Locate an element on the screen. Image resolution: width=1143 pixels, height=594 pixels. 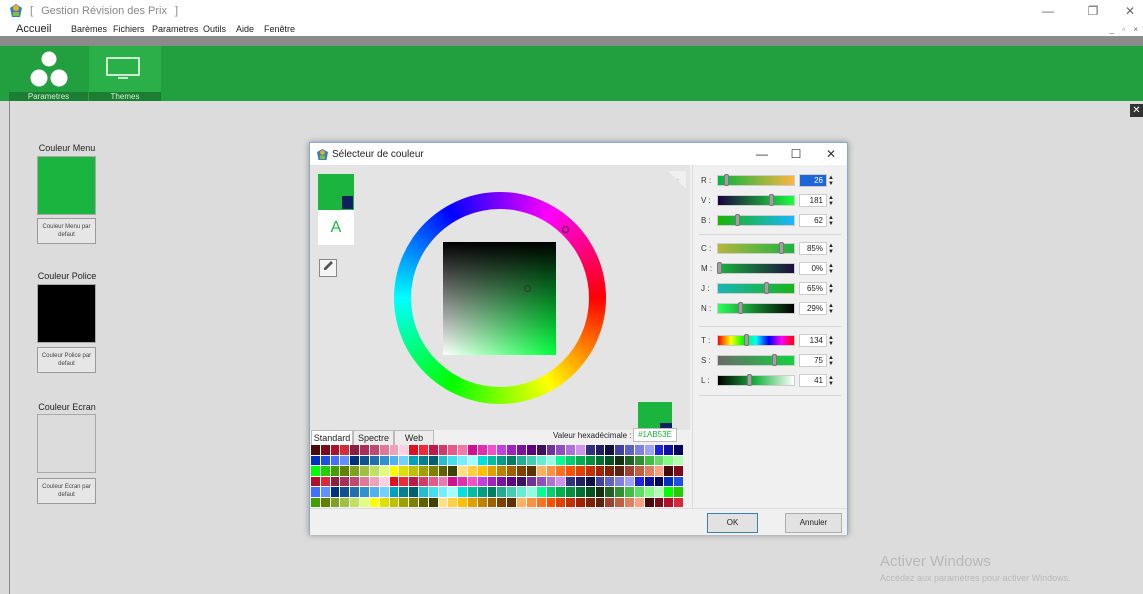
dialog-close-button: ✕ is located at coordinates (831, 154).